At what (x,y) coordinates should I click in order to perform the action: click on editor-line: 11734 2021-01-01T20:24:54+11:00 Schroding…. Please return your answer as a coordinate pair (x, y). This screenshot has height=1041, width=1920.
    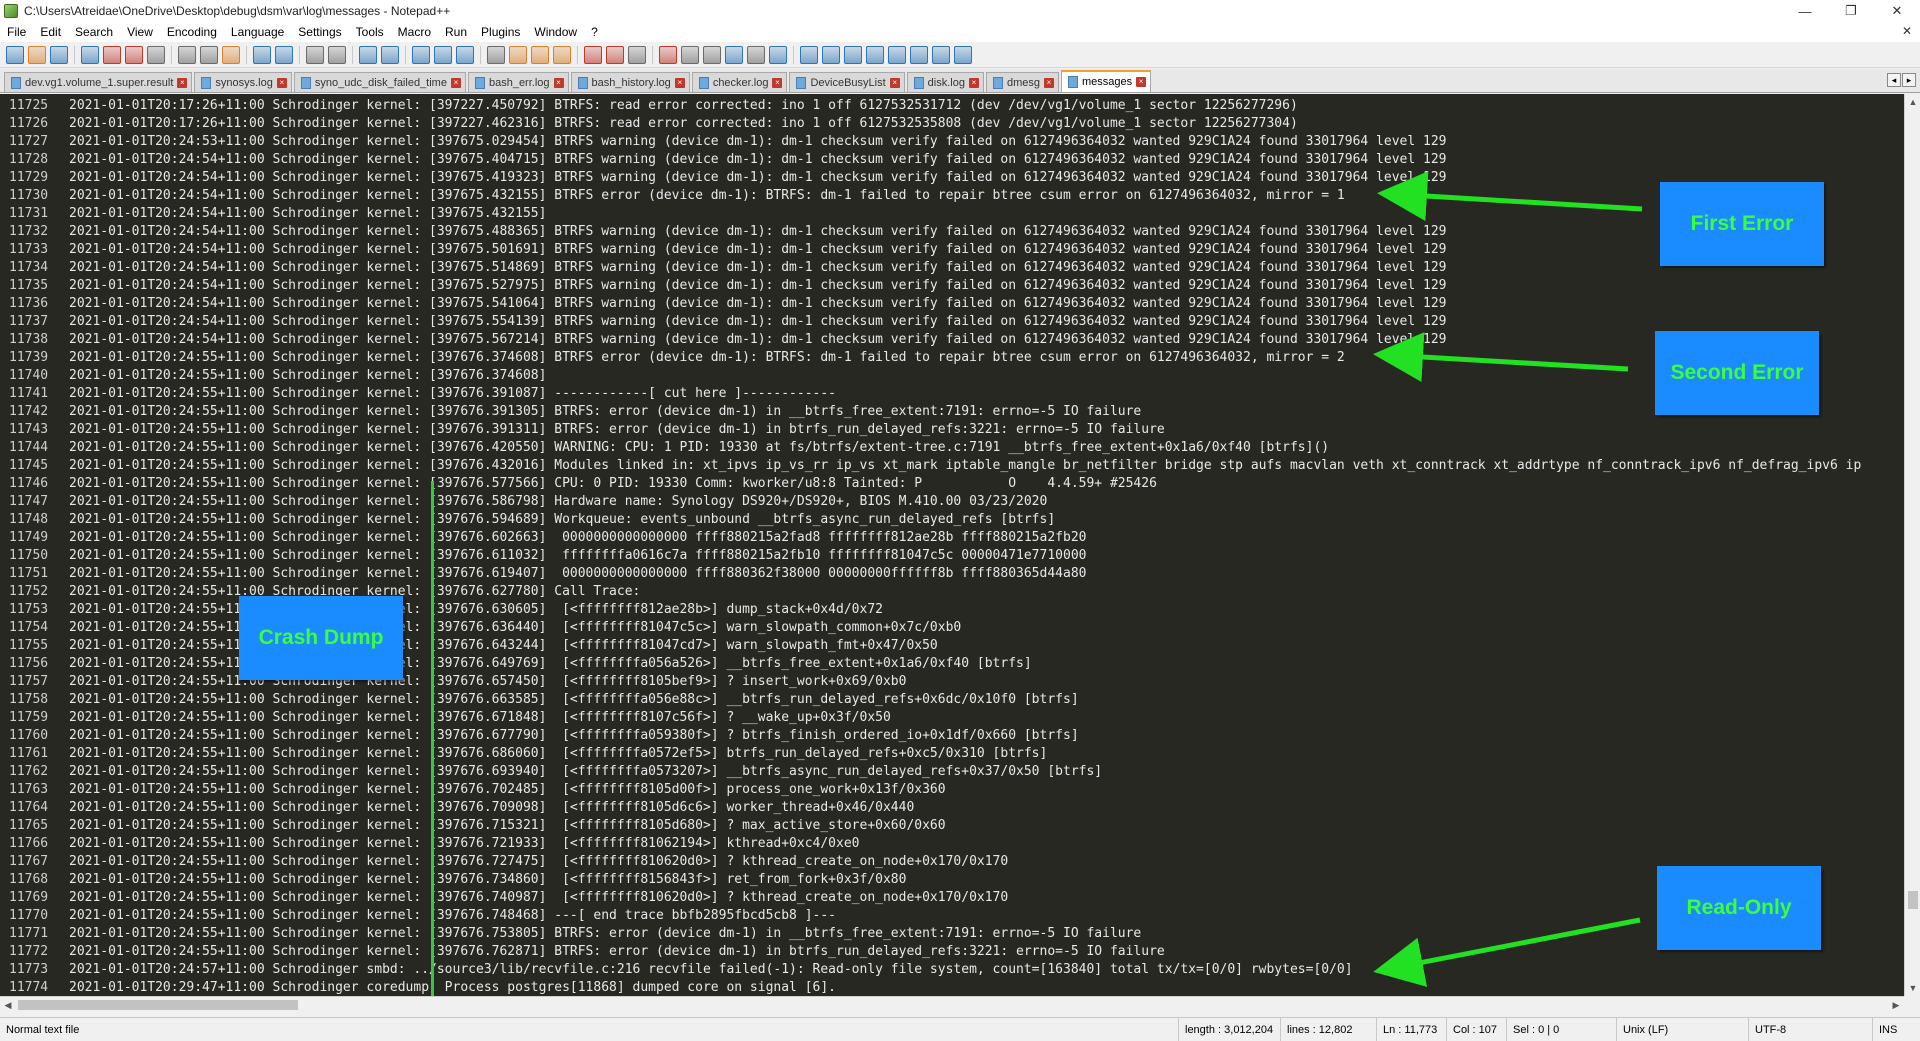
    Looking at the image, I should click on (952, 268).